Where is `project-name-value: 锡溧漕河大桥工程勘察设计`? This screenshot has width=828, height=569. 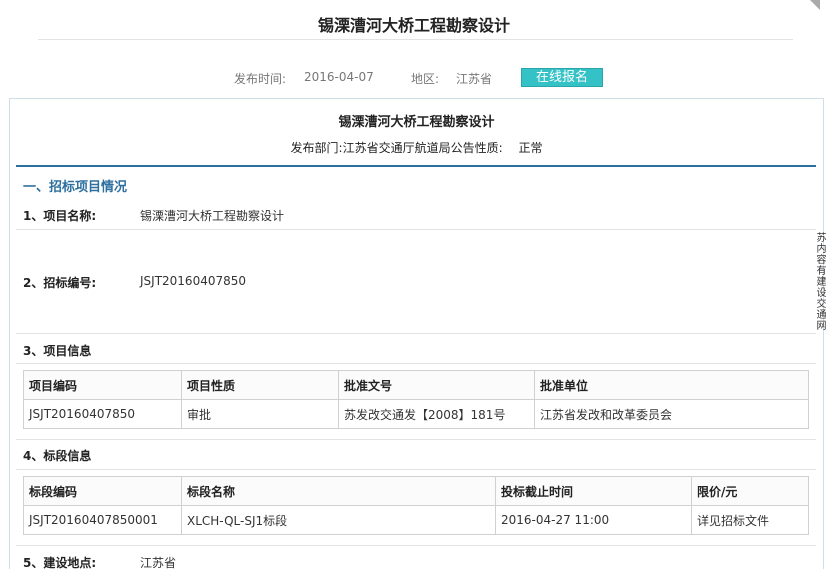
project-name-value: 锡溧漕河大桥工程勘察设计 is located at coordinates (212, 216).